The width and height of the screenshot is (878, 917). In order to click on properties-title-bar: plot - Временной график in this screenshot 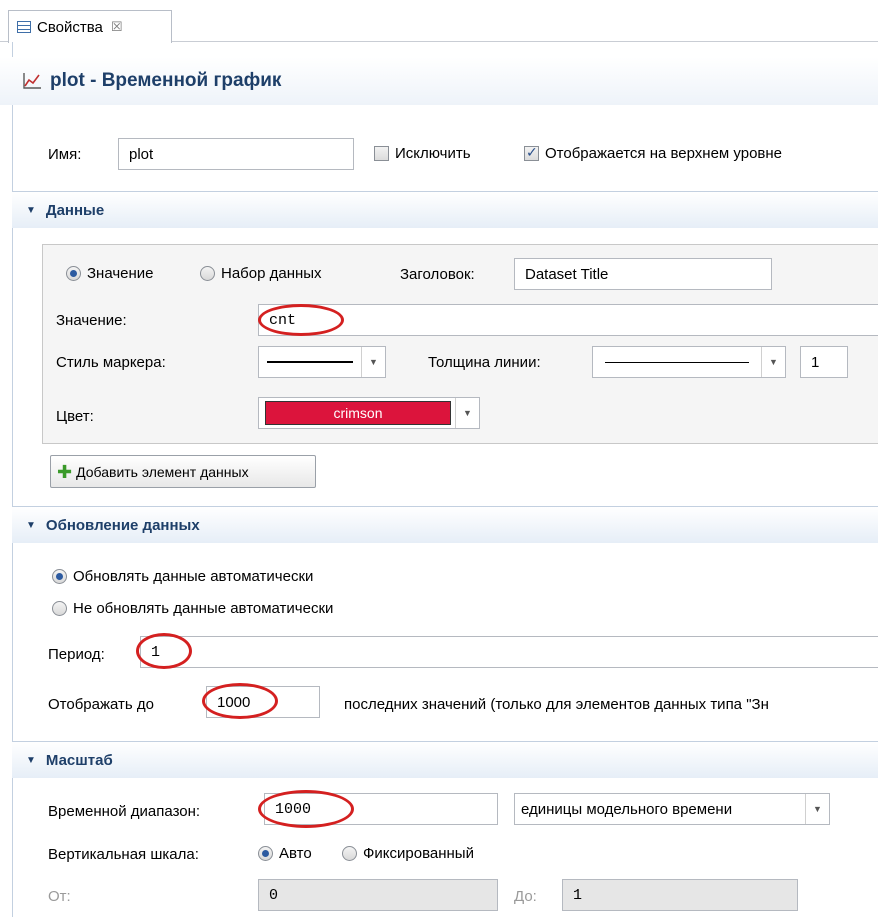, I will do `click(439, 81)`.